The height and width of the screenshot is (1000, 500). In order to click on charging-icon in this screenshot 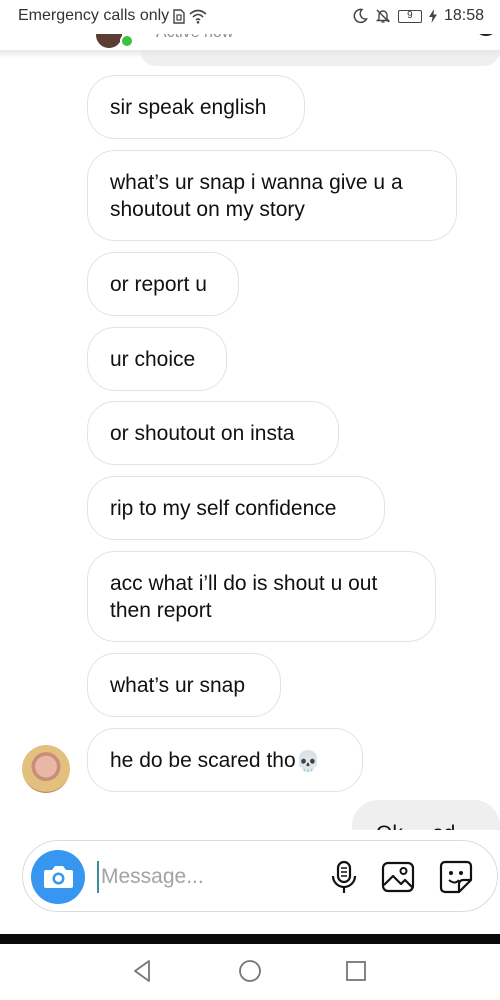, I will do `click(432, 16)`.